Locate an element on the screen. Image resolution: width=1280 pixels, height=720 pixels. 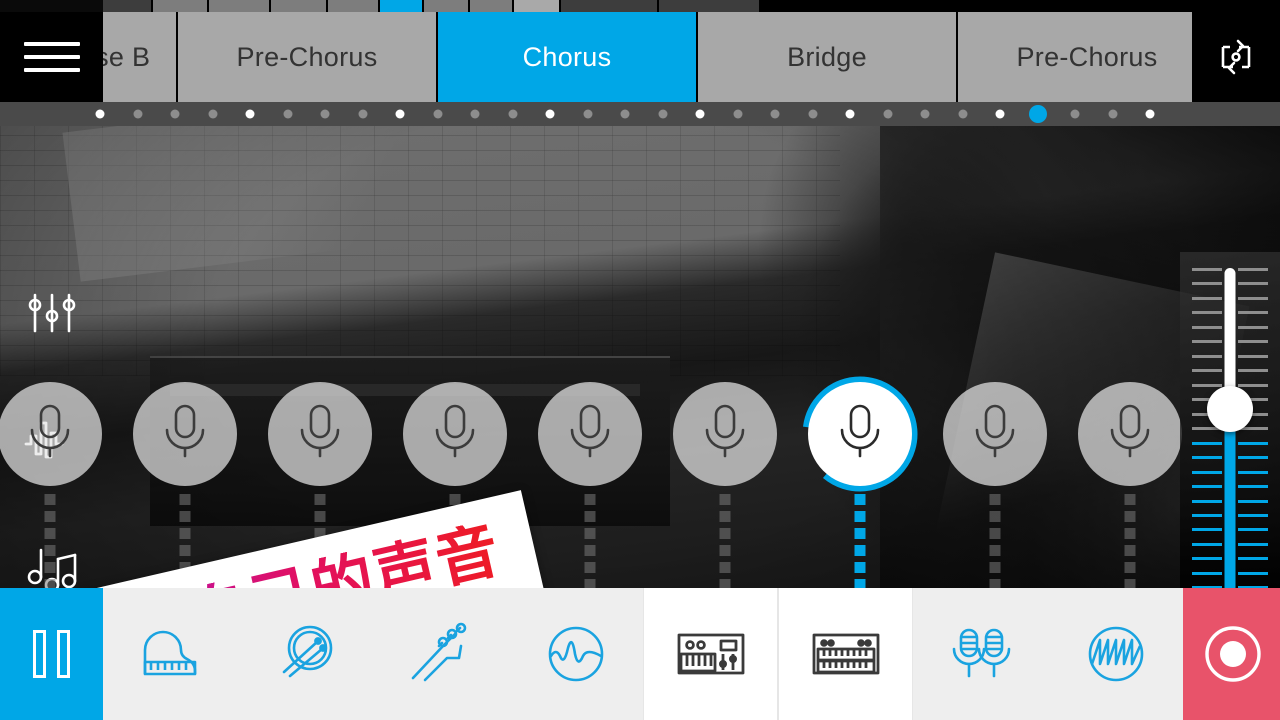
track-column: StoneRiff is located at coordinates (1129, 420).